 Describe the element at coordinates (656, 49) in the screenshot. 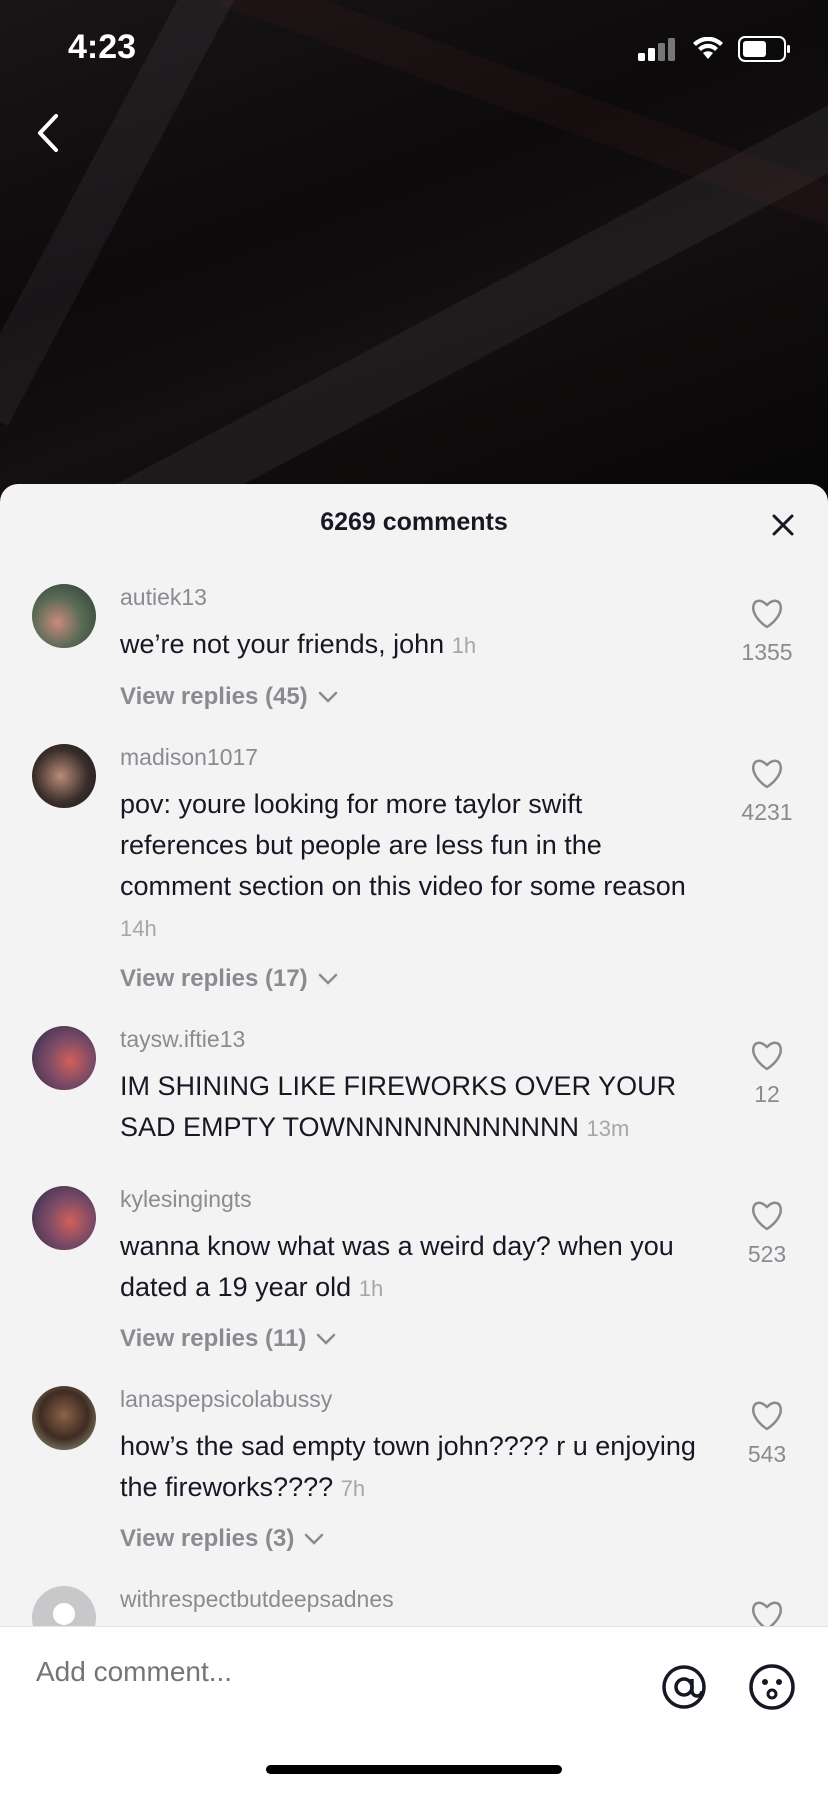

I see `signal-icon` at that location.